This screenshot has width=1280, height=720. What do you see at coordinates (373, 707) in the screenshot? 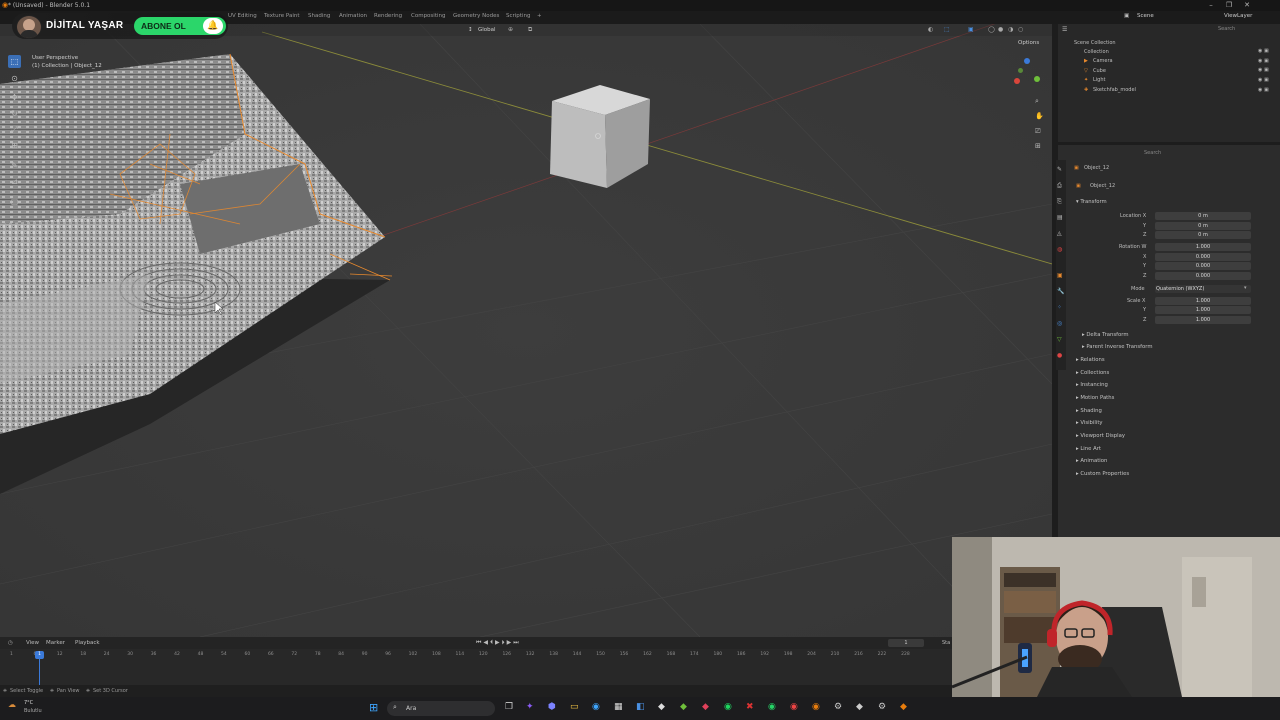
I see `windows-start-icon: ⊞` at bounding box center [373, 707].